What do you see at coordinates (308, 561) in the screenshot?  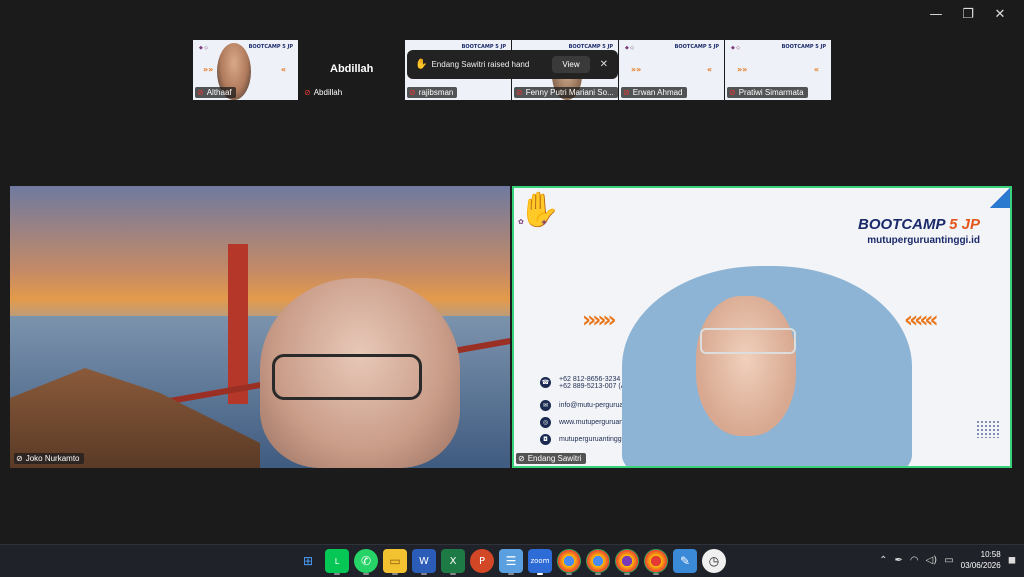 I see `windows-start-icon: ⊞` at bounding box center [308, 561].